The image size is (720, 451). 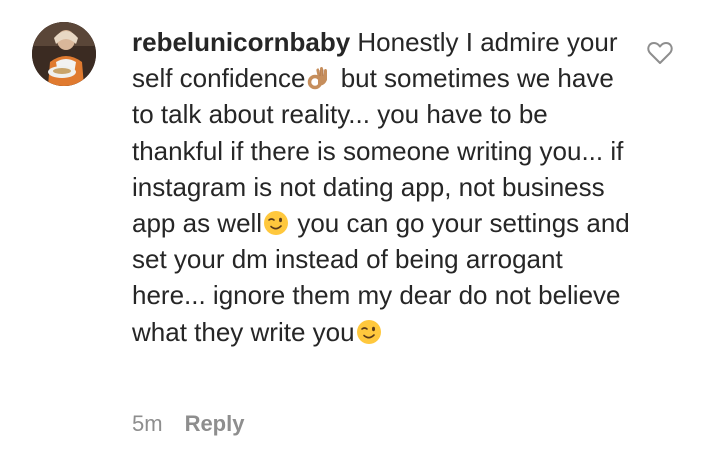 What do you see at coordinates (241, 42) in the screenshot?
I see `comment-username: rebelunicornbaby` at bounding box center [241, 42].